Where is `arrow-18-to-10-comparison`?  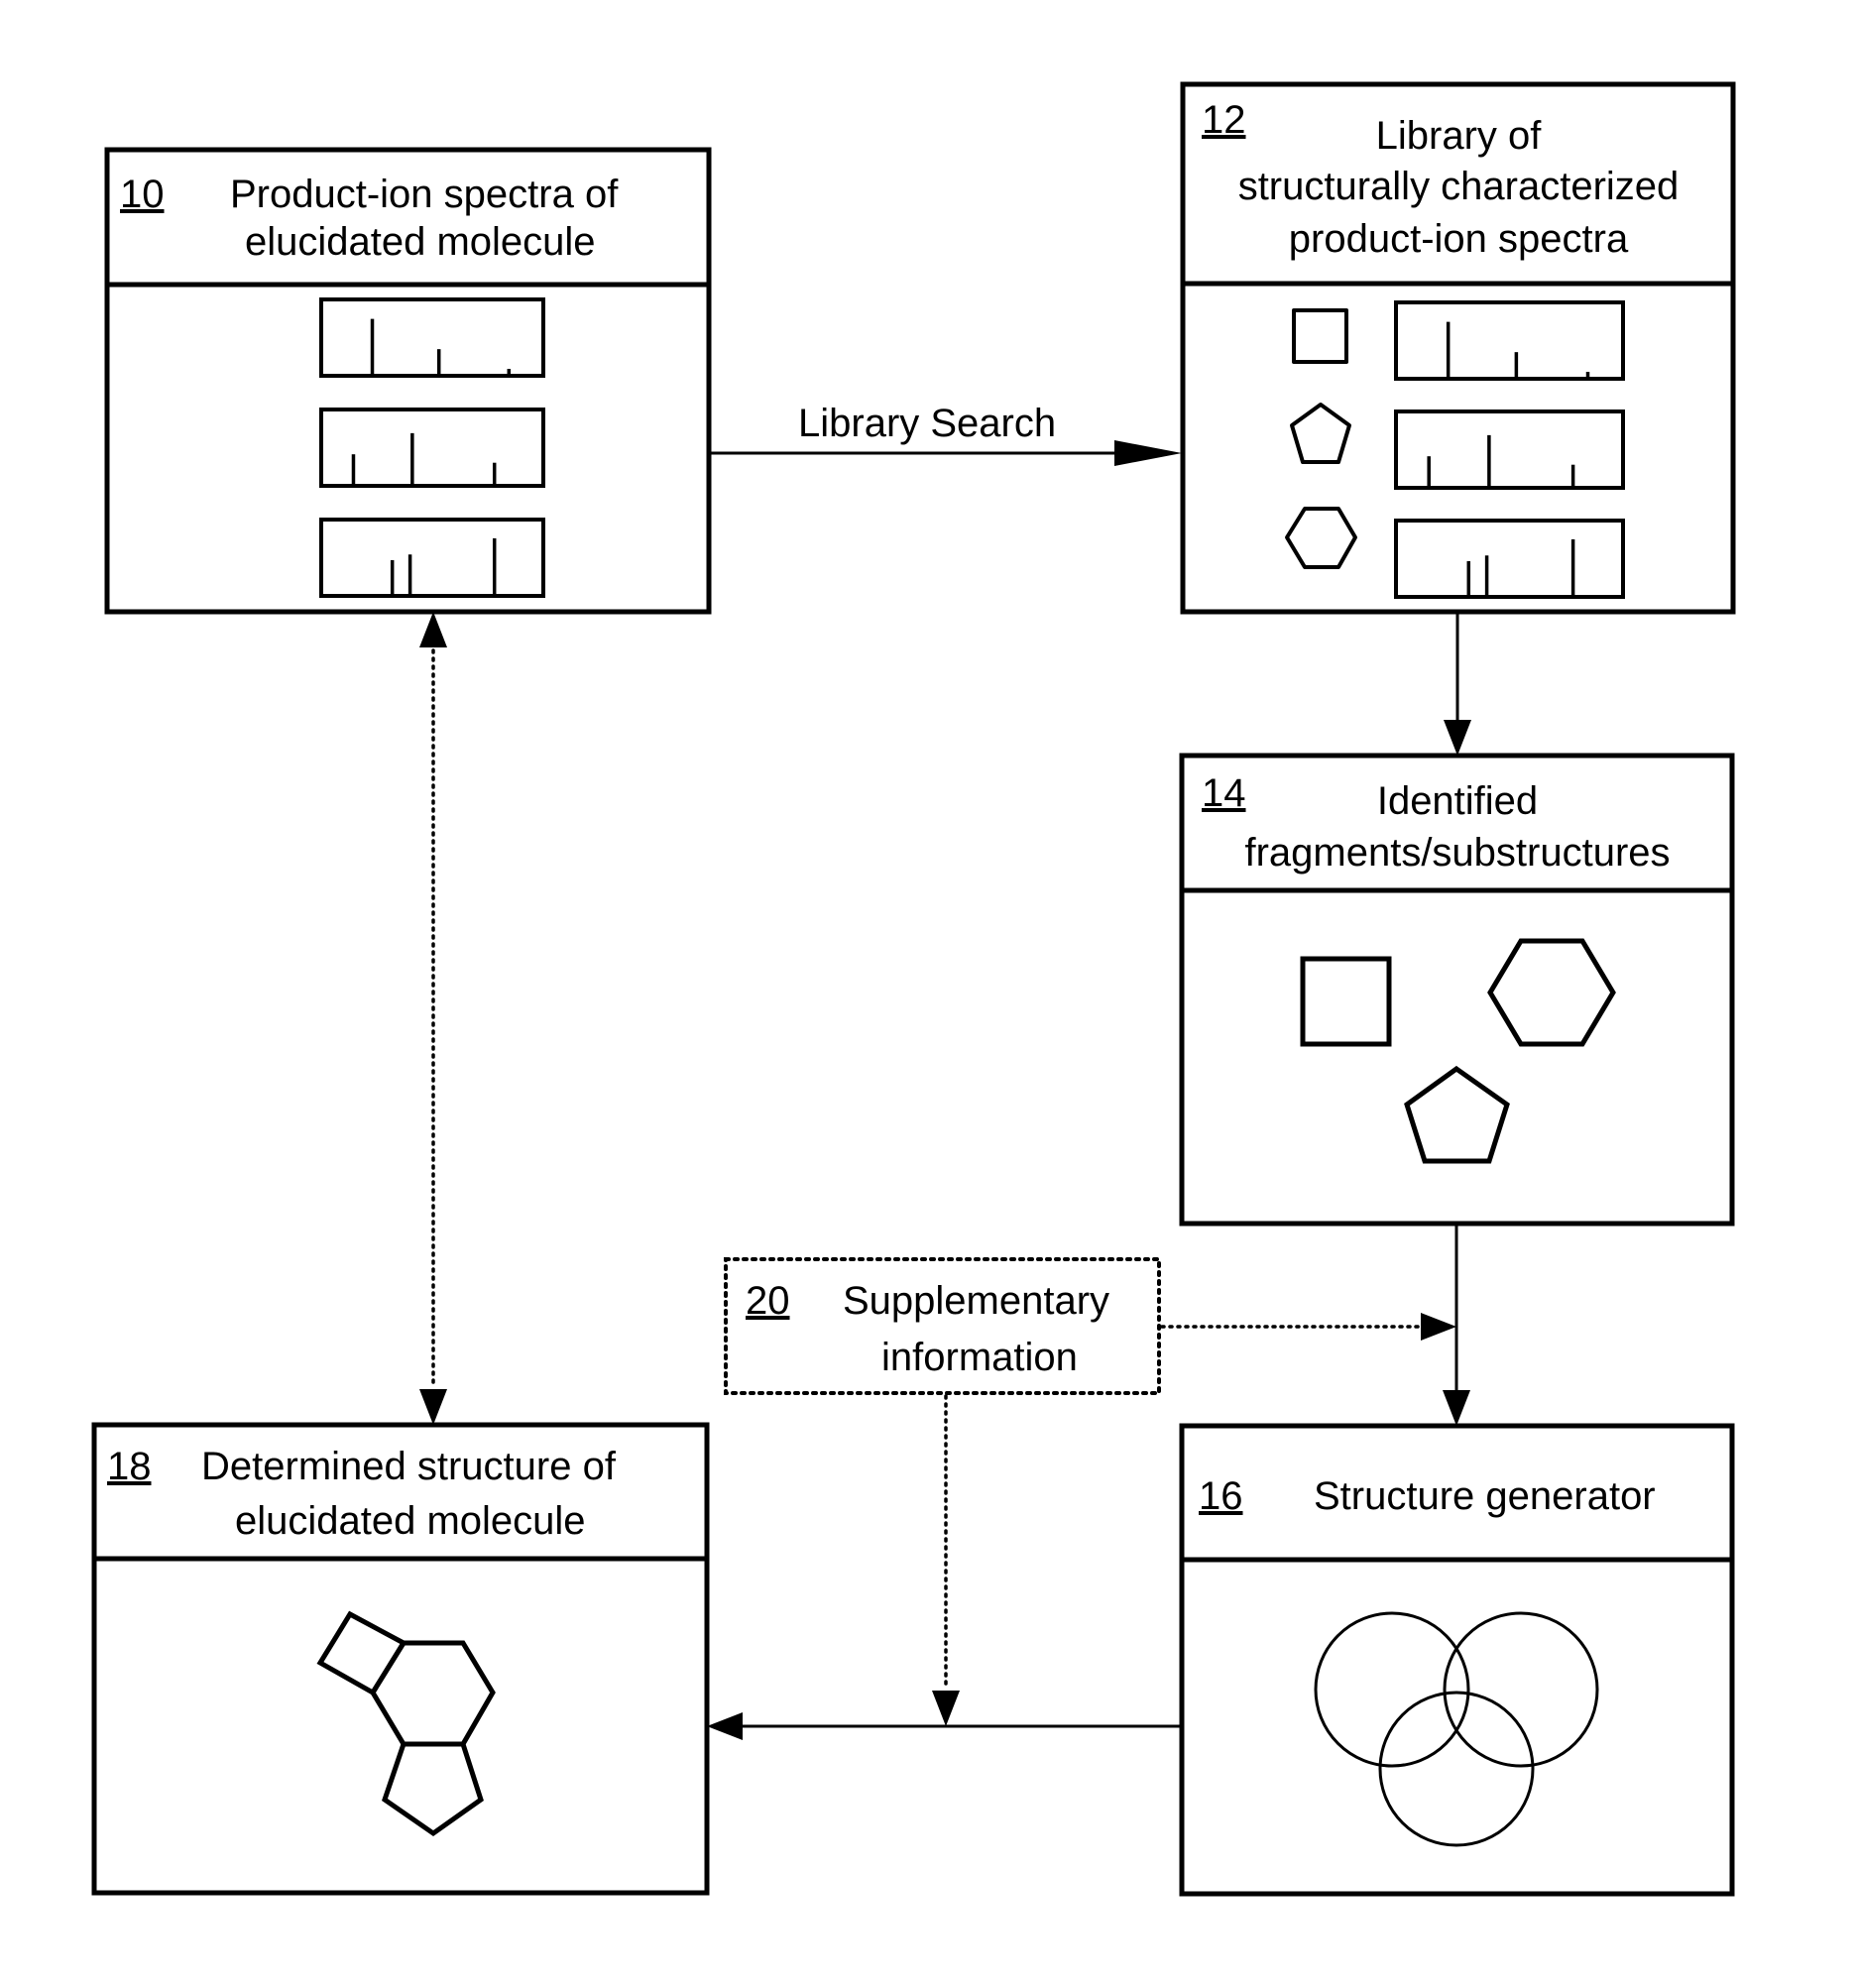
arrow-18-to-10-comparison is located at coordinates (433, 1019).